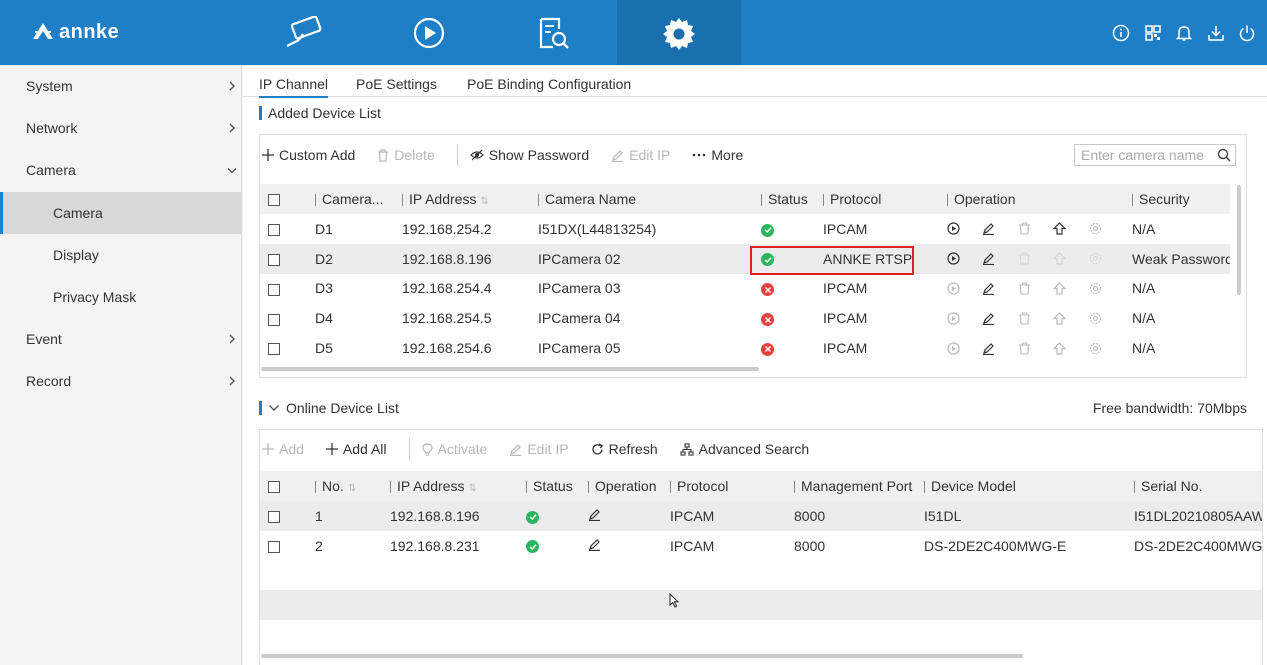 The height and width of the screenshot is (665, 1267). I want to click on bell-icon, so click(1185, 33).